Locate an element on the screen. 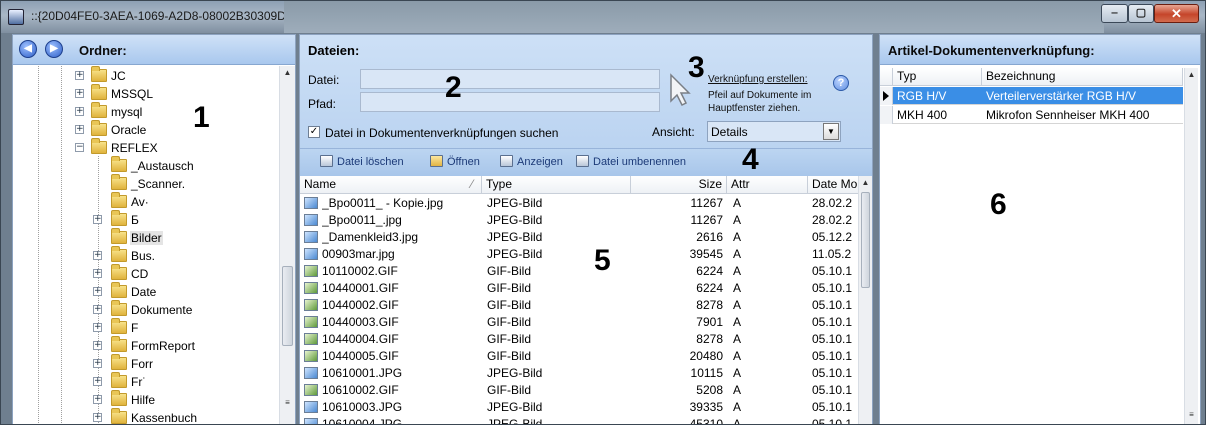  help-icon: ? is located at coordinates (841, 83).